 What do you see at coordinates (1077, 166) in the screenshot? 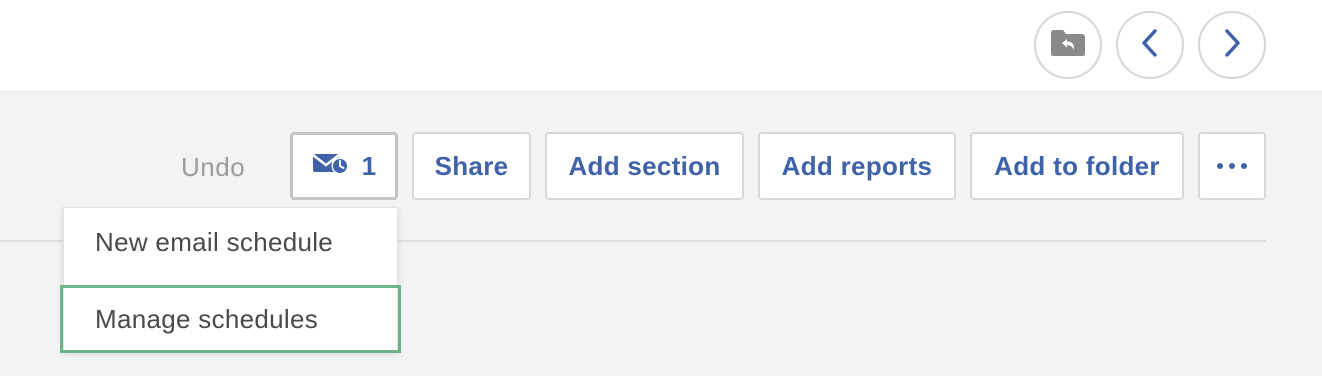
I see `add-to-folder-button: Add to folder` at bounding box center [1077, 166].